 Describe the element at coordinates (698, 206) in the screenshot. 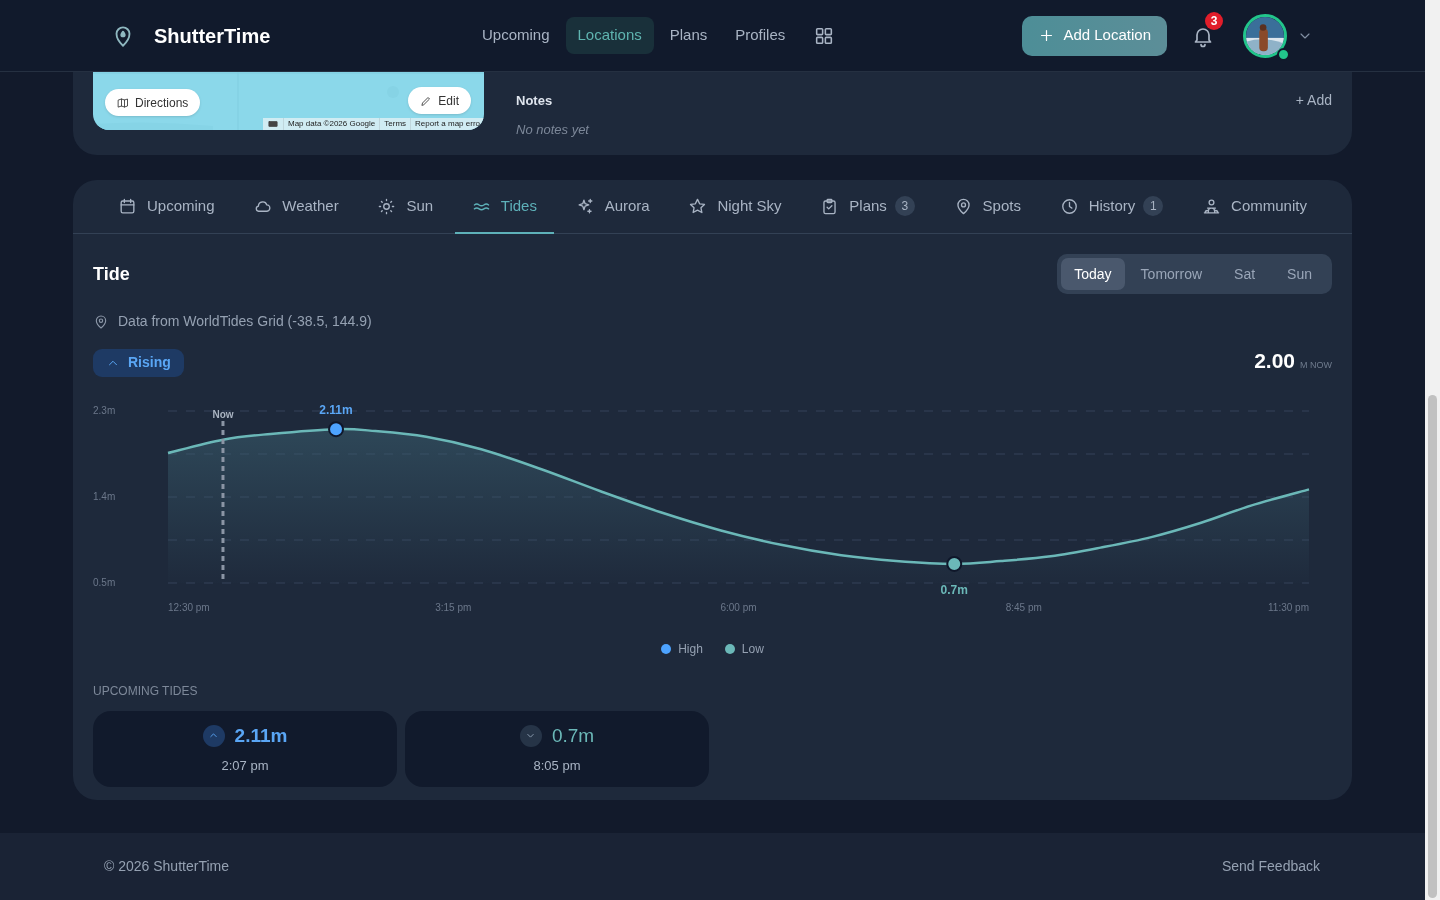

I see `star-icon` at that location.